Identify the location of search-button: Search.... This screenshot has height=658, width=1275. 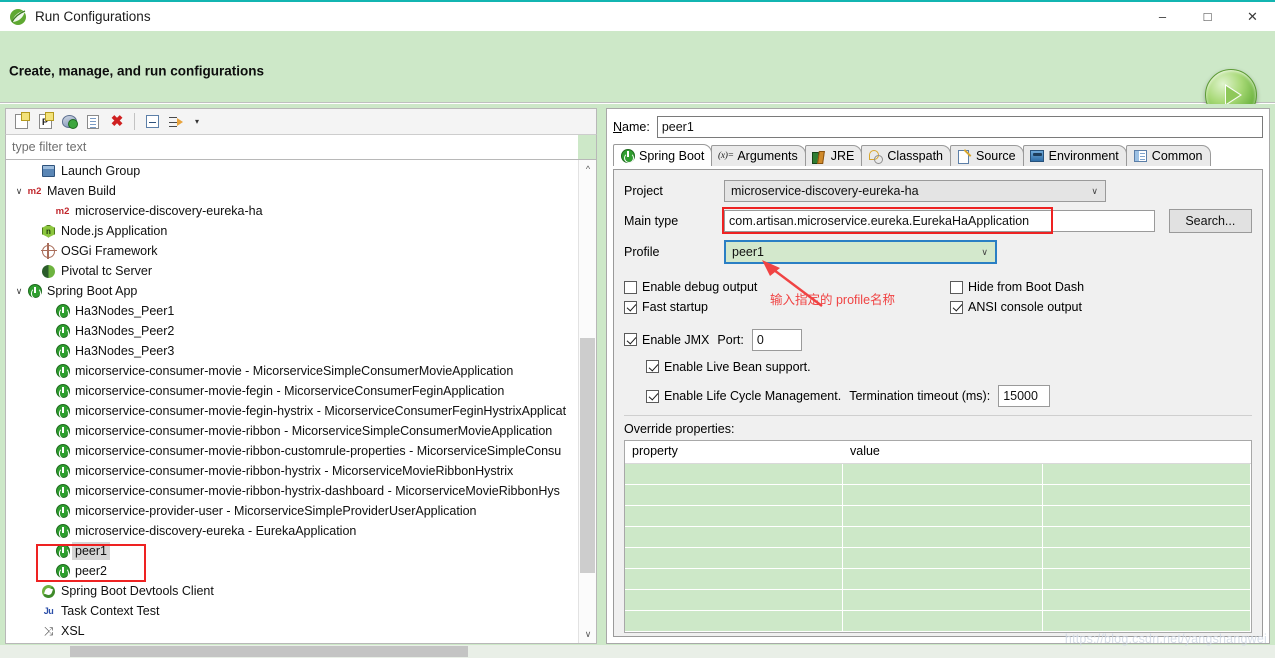
(1210, 221).